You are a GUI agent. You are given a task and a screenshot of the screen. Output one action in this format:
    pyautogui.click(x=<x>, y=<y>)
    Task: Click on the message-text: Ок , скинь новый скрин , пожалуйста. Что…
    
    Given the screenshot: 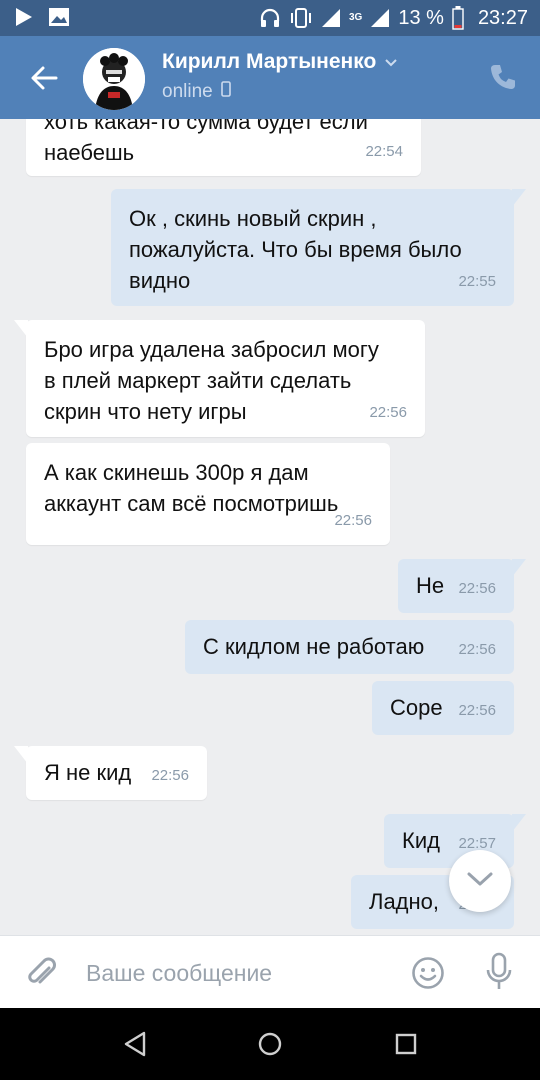 What is the action you would take?
    pyautogui.click(x=295, y=249)
    